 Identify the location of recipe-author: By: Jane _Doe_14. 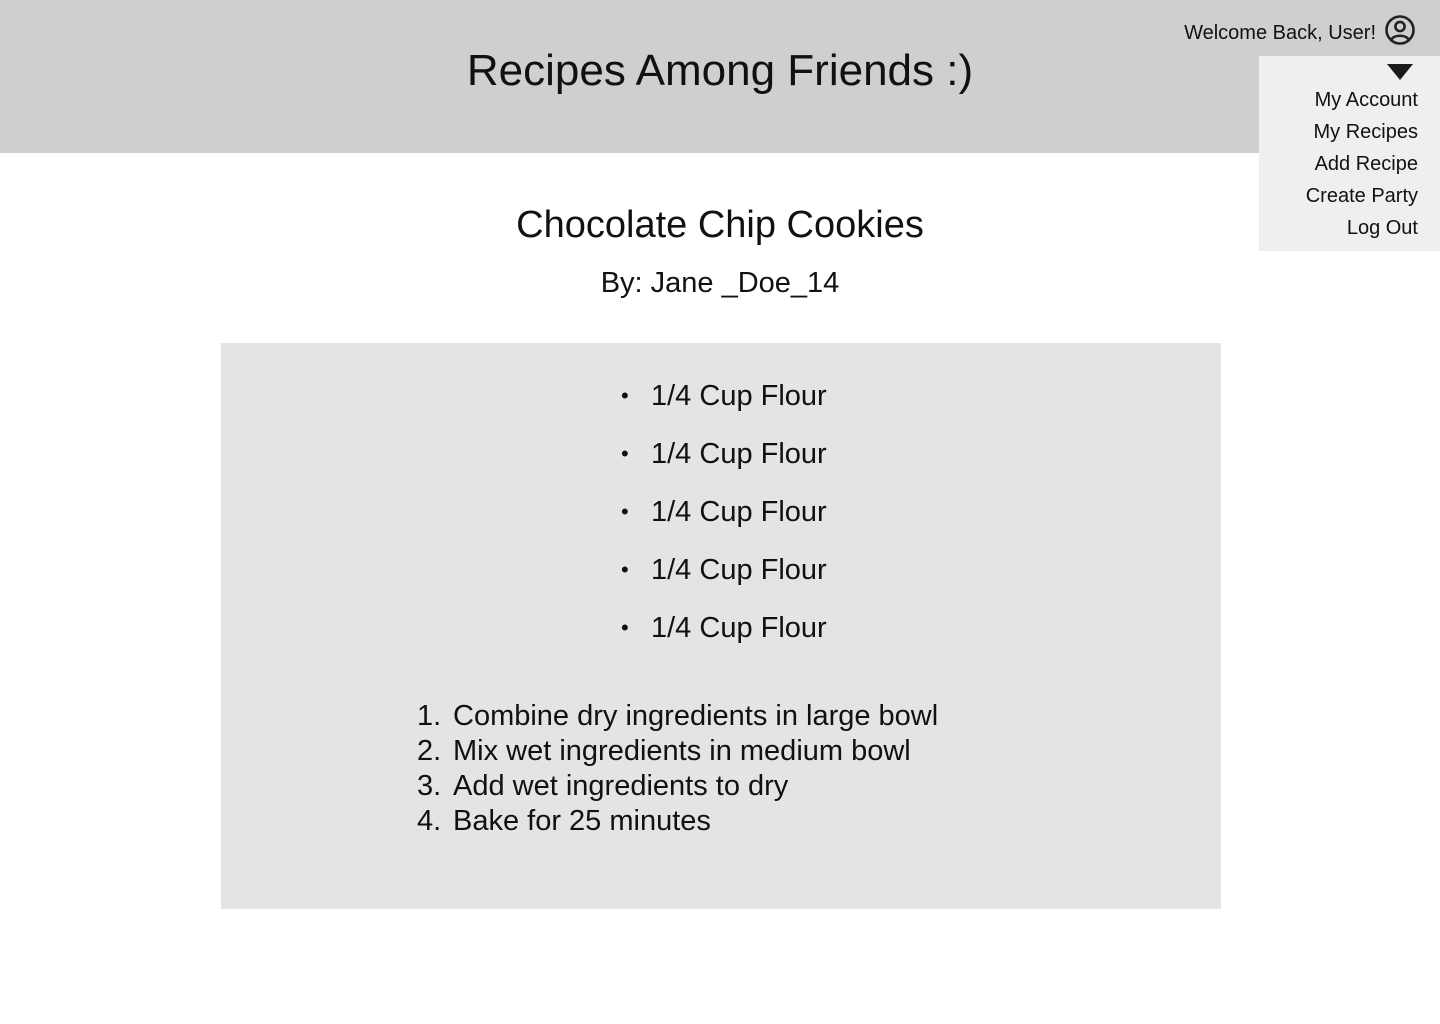
(720, 283).